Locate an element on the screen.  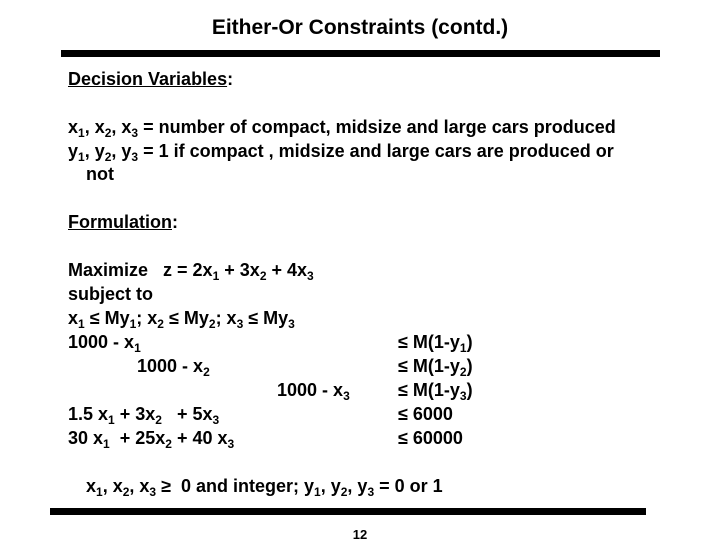
either-or-lhs-3: 1000 - x3 is located at coordinates (313, 391).